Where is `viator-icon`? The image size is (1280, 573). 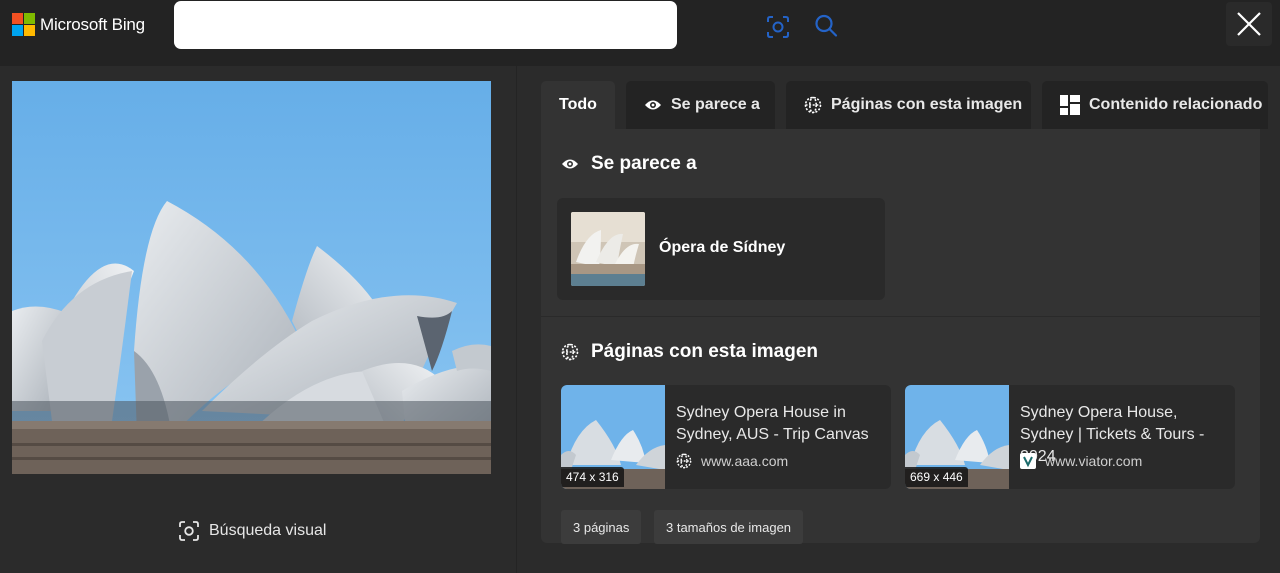
viator-icon is located at coordinates (1028, 461).